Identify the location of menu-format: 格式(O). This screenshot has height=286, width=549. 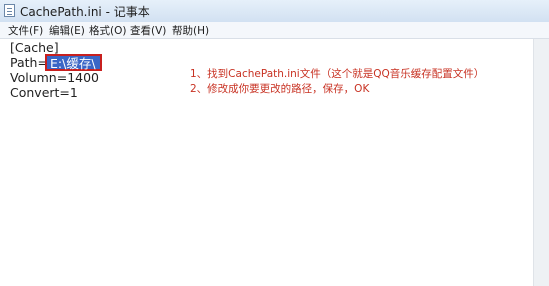
(107, 30).